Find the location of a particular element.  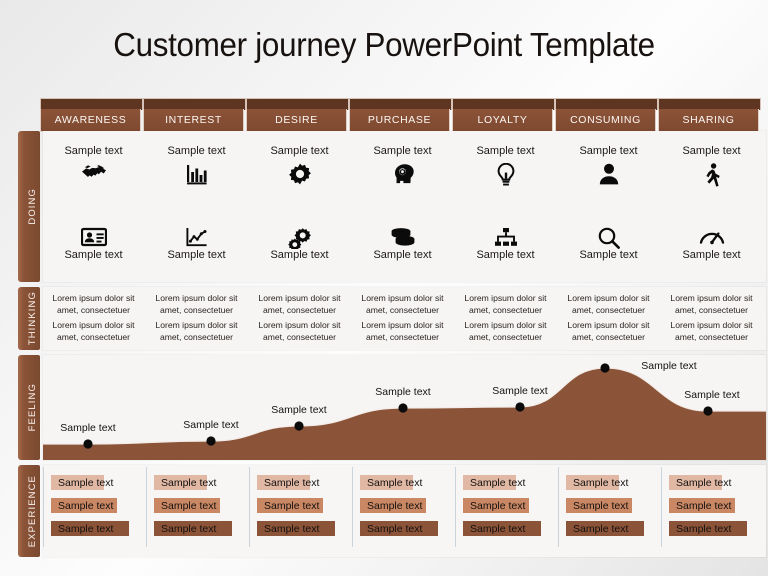

row-tab-body: DOING is located at coordinates (32, 206).